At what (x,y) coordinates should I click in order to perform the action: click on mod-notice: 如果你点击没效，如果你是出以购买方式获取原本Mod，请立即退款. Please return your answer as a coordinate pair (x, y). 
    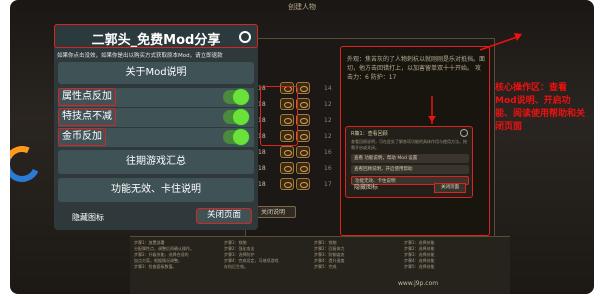
    Looking at the image, I should click on (140, 56).